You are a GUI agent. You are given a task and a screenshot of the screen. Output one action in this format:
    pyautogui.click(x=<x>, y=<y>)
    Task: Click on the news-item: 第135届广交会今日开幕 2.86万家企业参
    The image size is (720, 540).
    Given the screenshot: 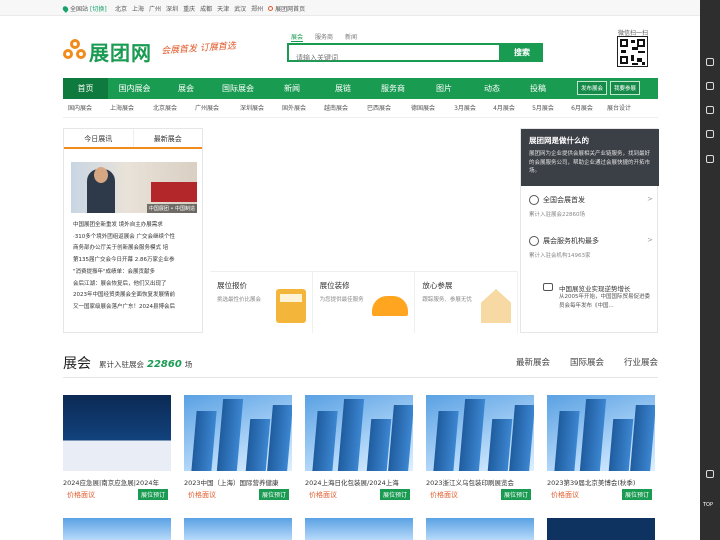 What is the action you would take?
    pyautogui.click(x=137, y=261)
    